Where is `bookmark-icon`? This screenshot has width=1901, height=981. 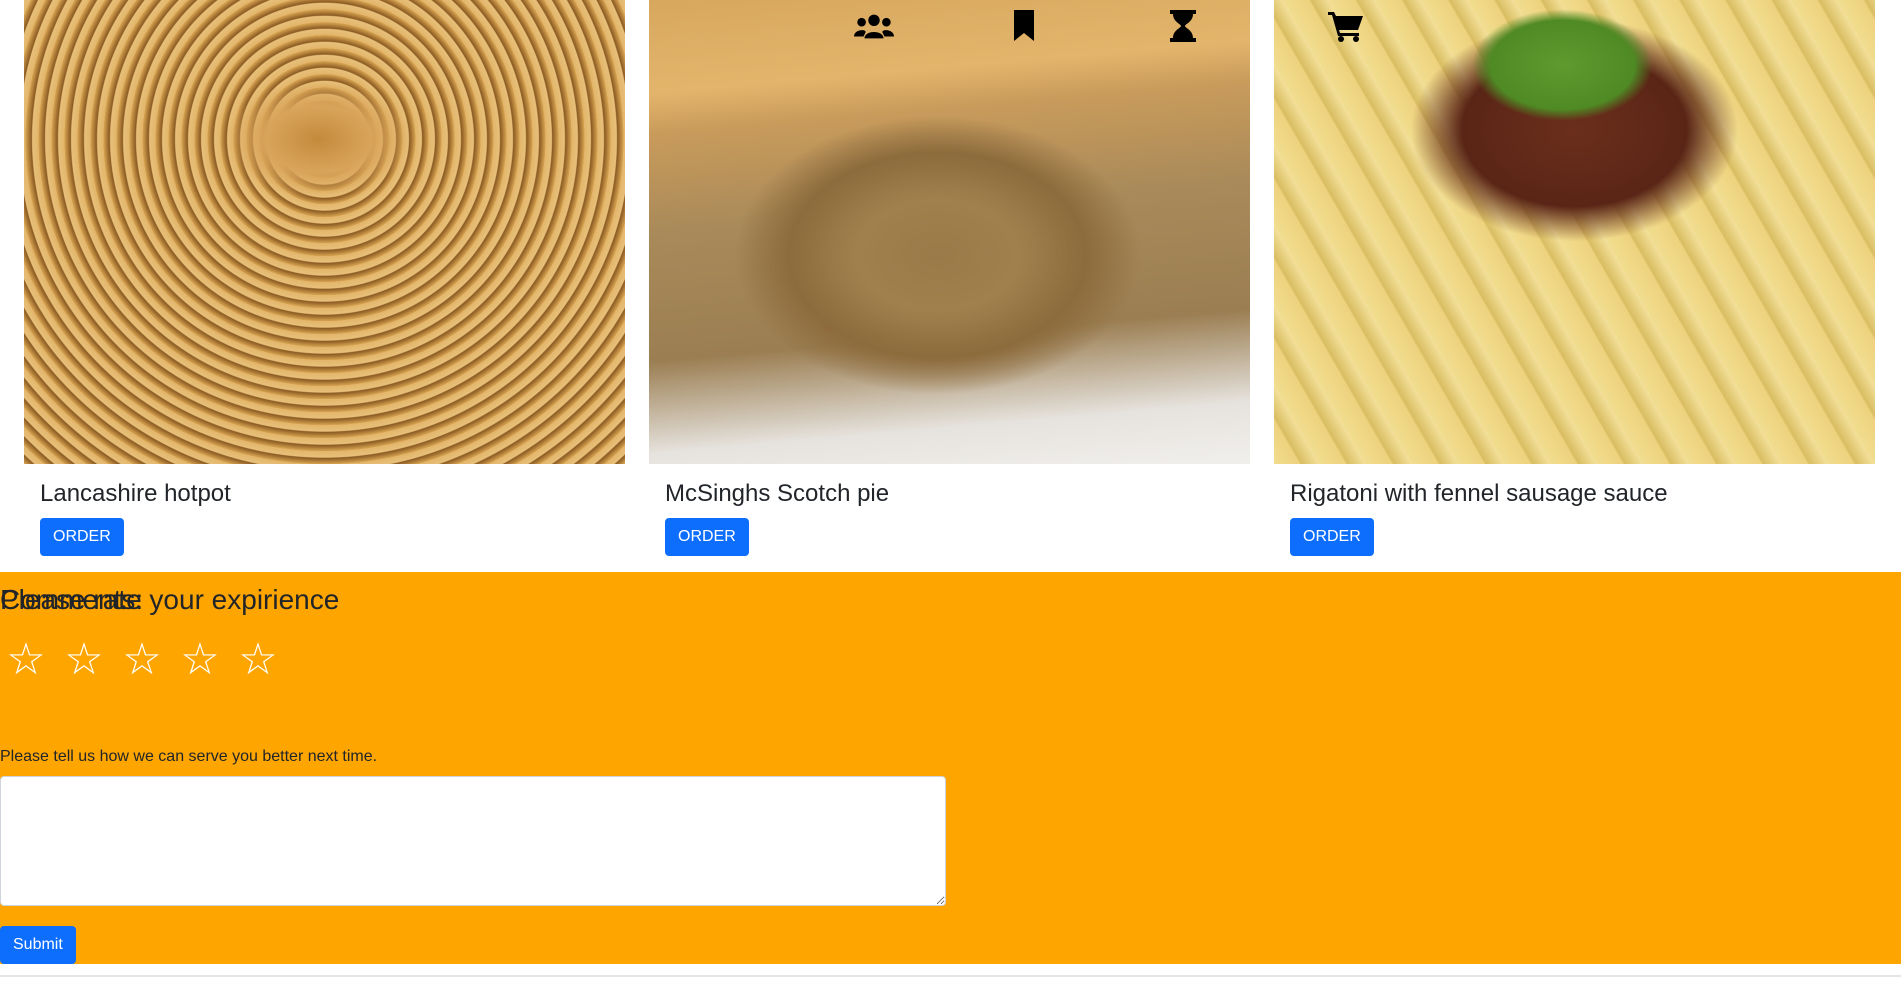
bookmark-icon is located at coordinates (1024, 26).